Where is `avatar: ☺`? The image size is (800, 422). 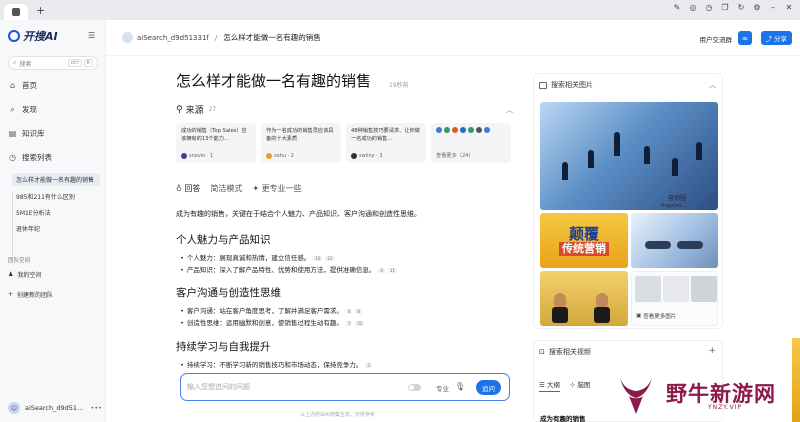 avatar: ☺ is located at coordinates (14, 408).